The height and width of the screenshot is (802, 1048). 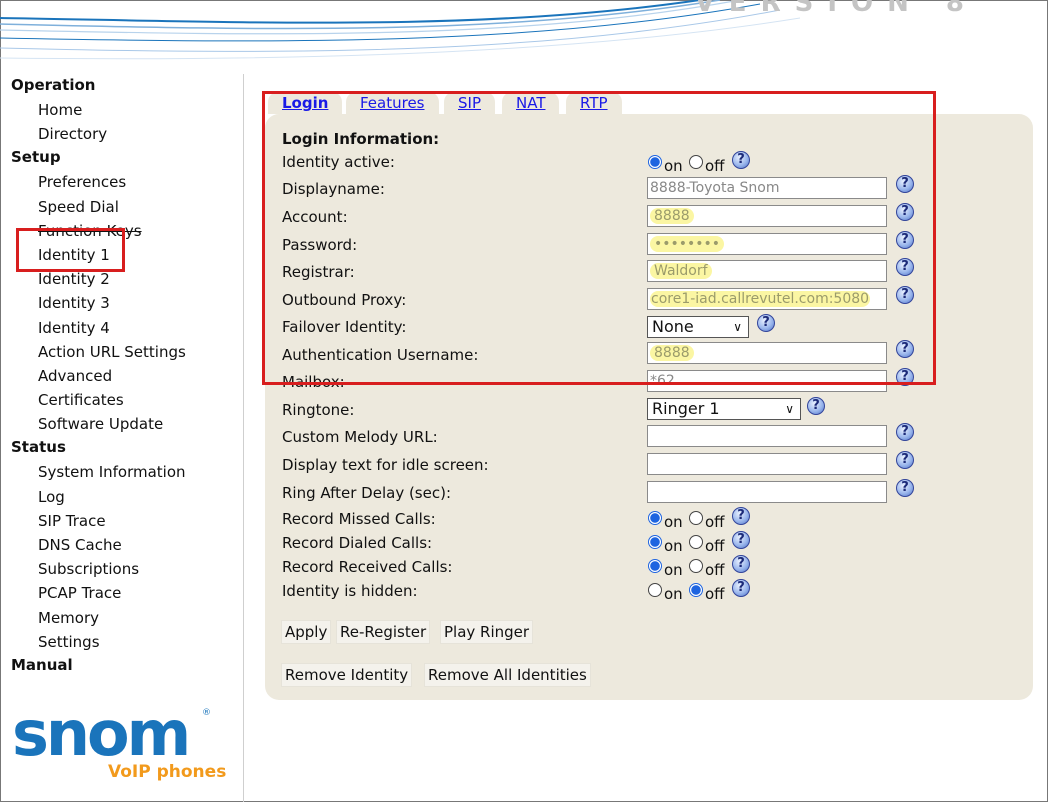 What do you see at coordinates (357, 543) in the screenshot?
I see `label-record-dialed-calls: Record Dialed Calls:` at bounding box center [357, 543].